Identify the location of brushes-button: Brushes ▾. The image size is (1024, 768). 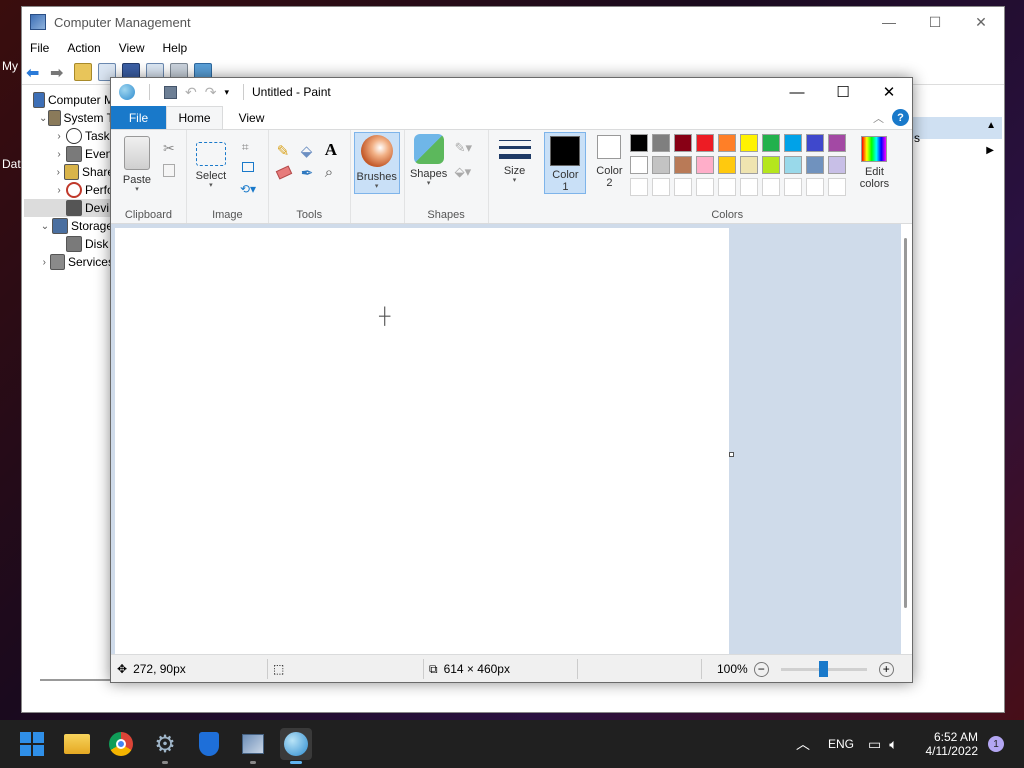
(376, 163).